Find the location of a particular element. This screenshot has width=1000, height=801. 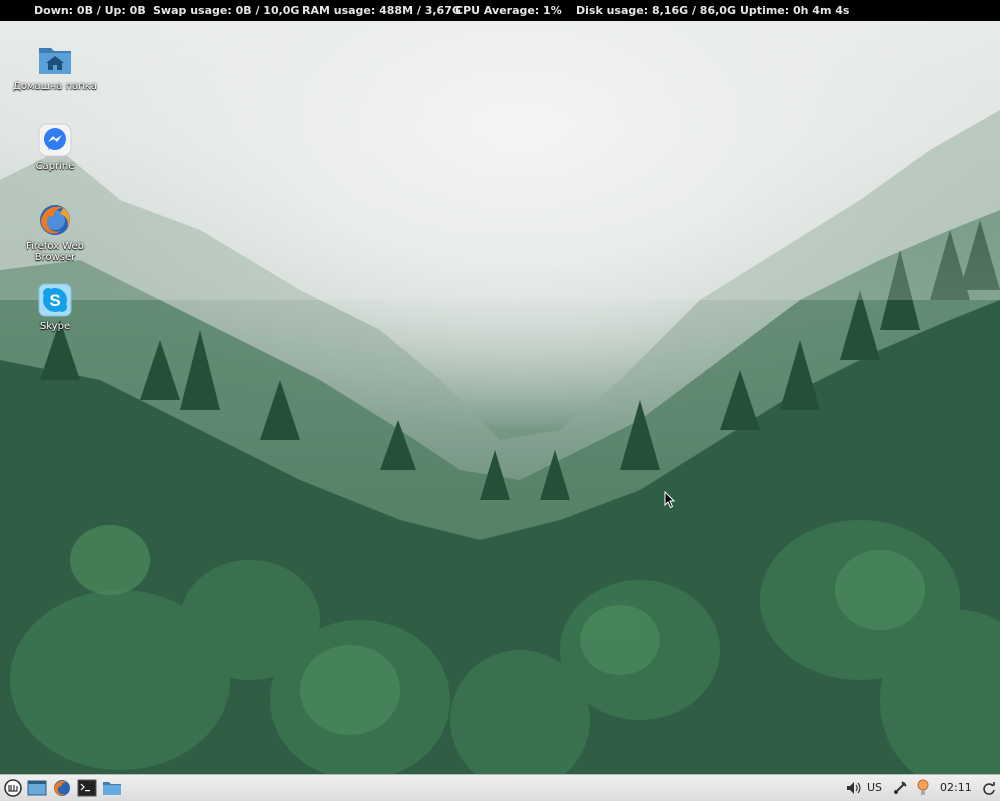

desktop-icon-home-folder: Домашна папка is located at coordinates (55, 67).